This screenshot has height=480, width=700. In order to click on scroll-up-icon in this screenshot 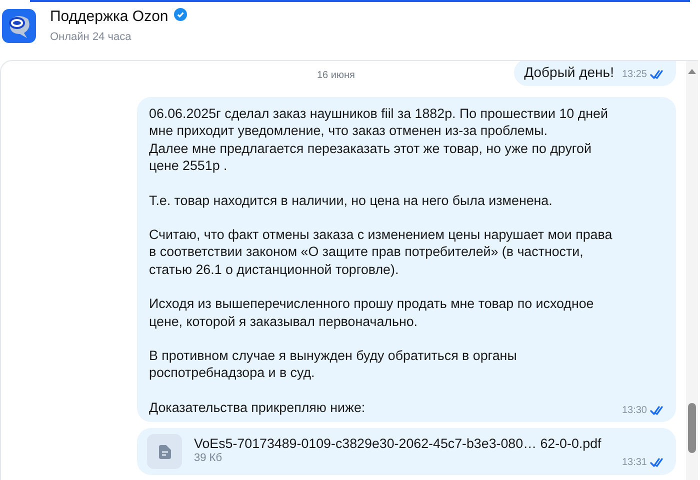, I will do `click(692, 71)`.